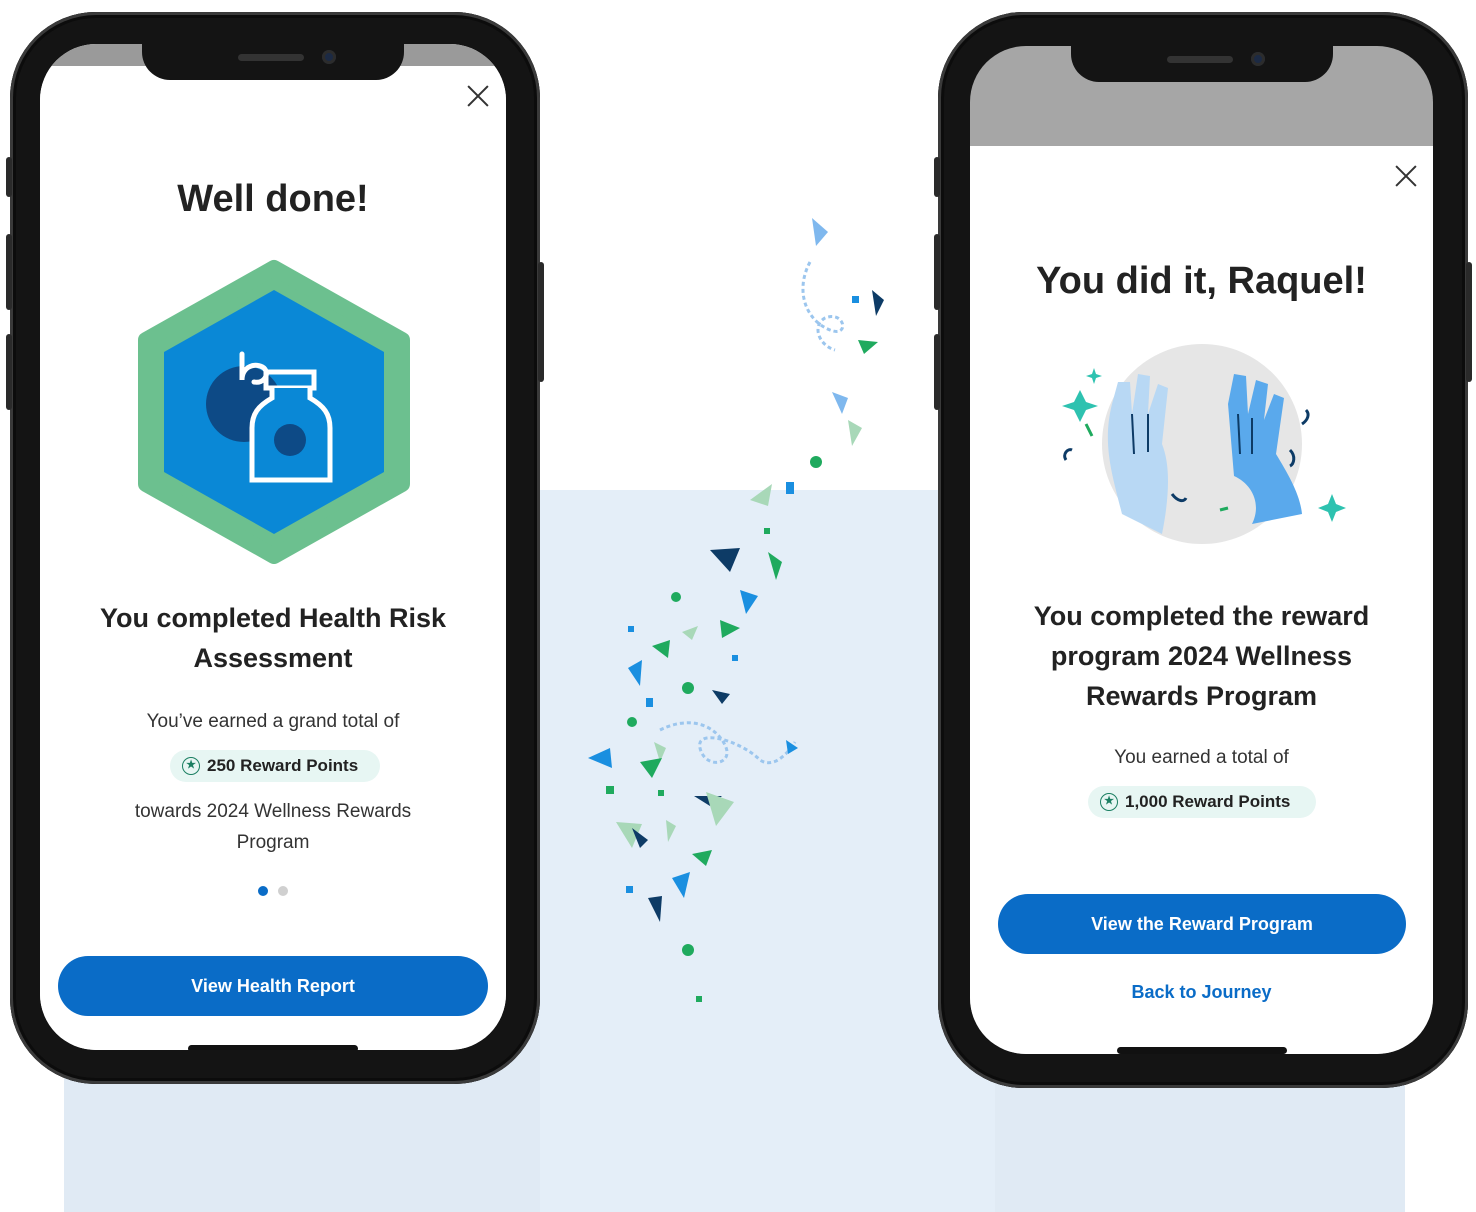 Image resolution: width=1476 pixels, height=1212 pixels. I want to click on completion-text-line3: Rewards Program, so click(1201, 696).